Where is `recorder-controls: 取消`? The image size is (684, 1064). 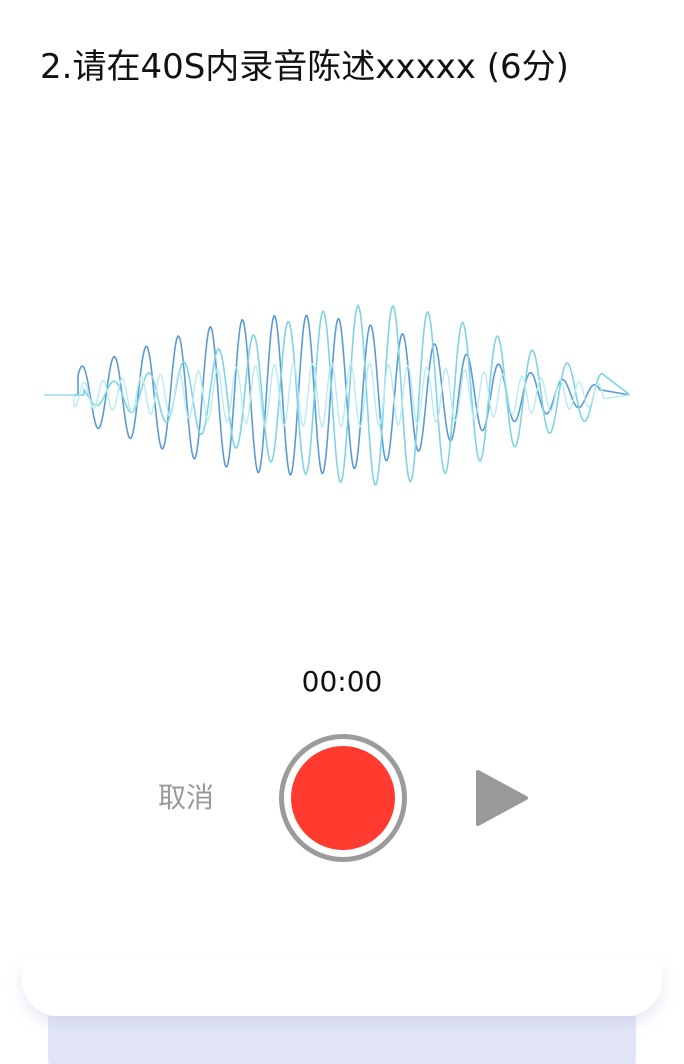 recorder-controls: 取消 is located at coordinates (342, 796).